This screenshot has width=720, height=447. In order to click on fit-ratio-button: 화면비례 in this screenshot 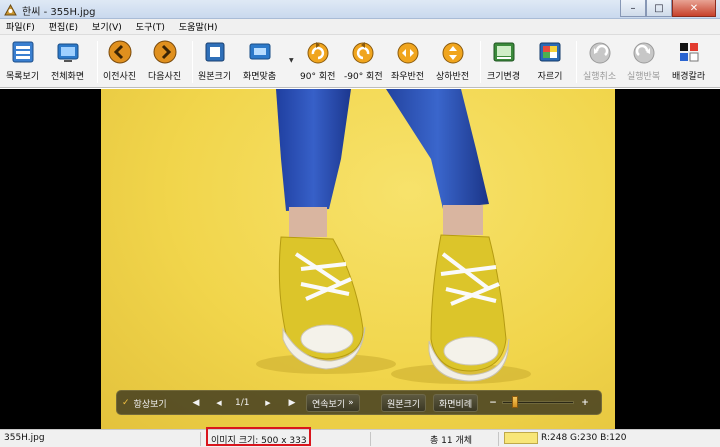, I will do `click(456, 403)`.